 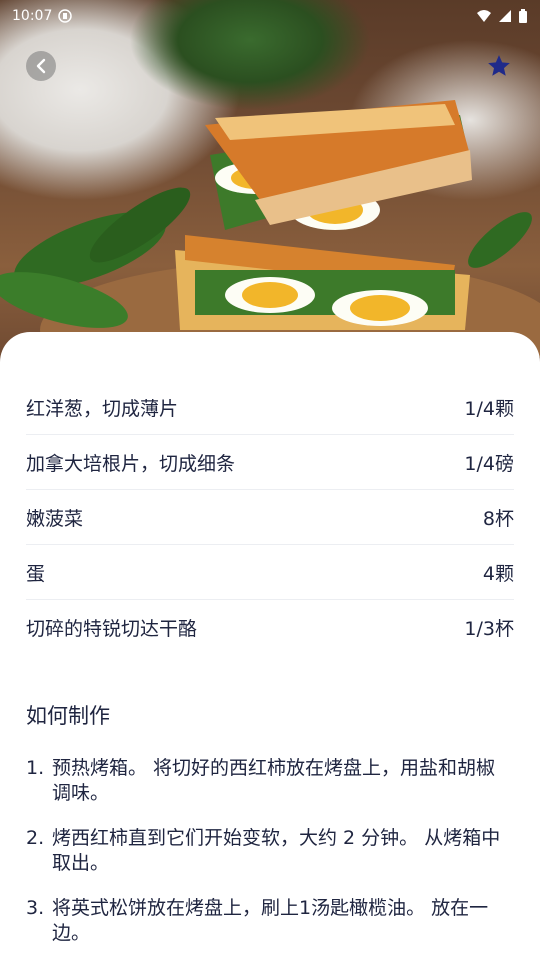 I want to click on step-number: 1., so click(x=35, y=768).